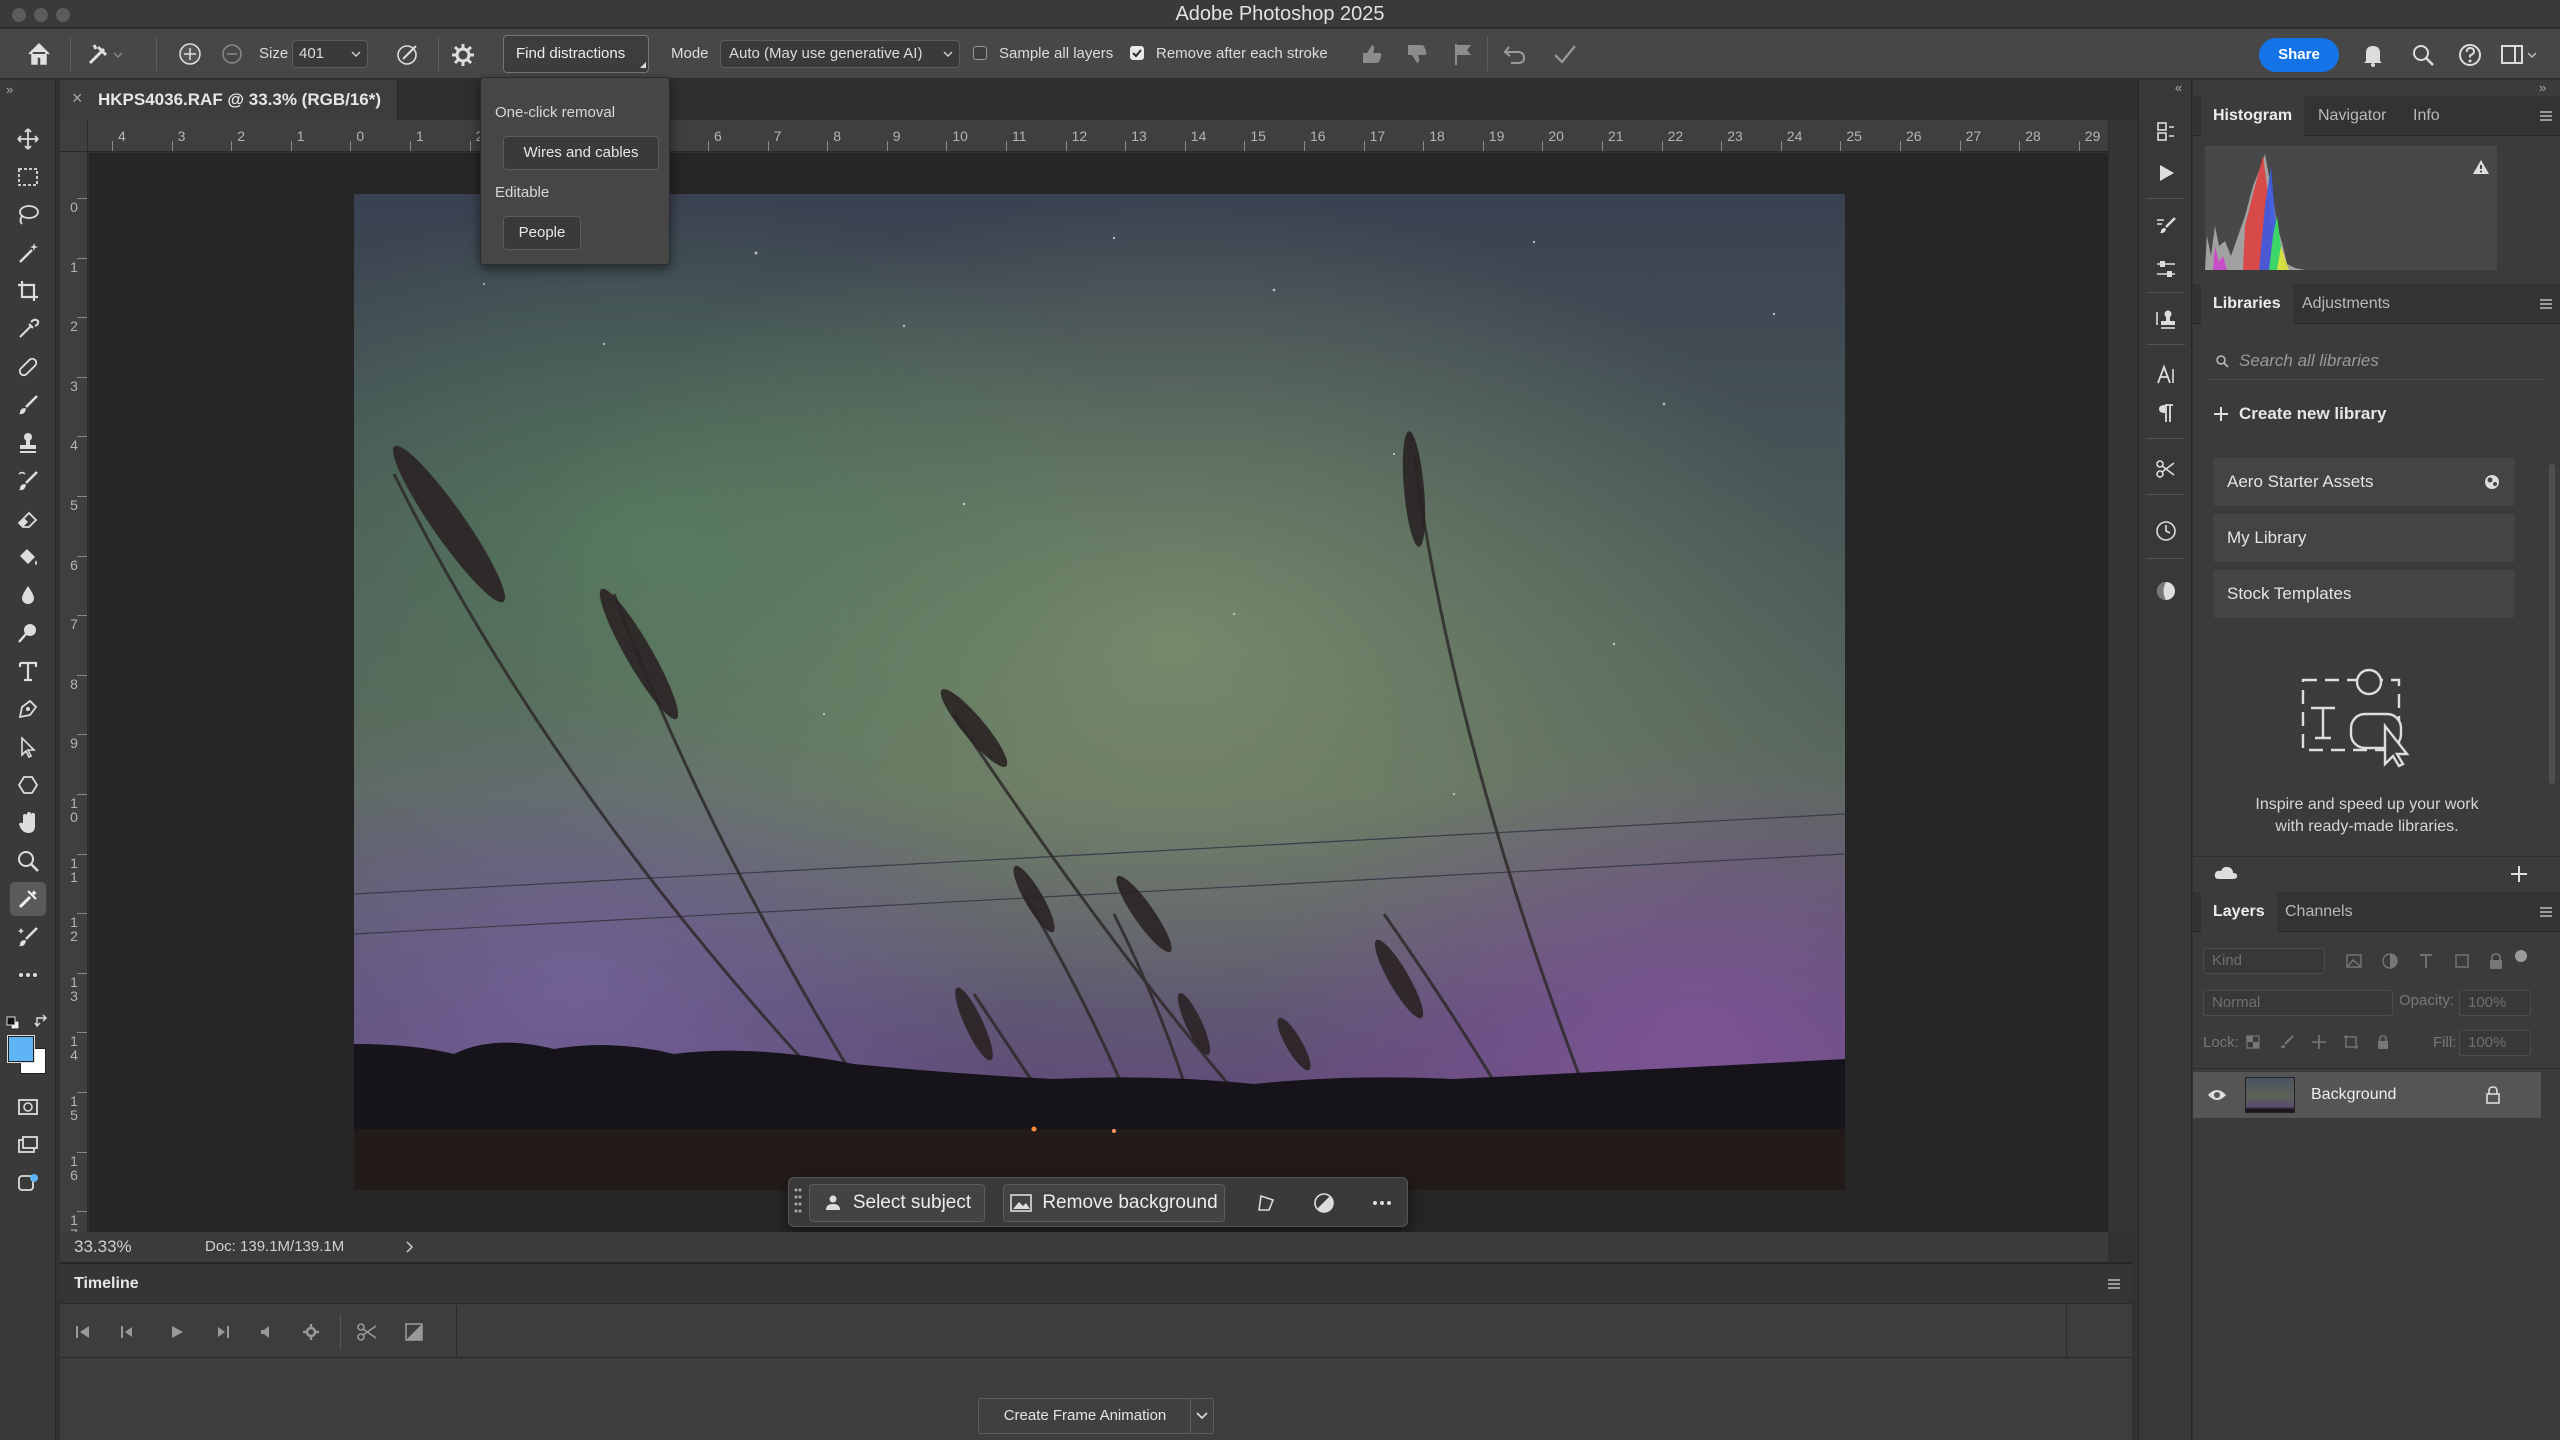  Describe the element at coordinates (223, 1332) in the screenshot. I see `next-frame-icon` at that location.